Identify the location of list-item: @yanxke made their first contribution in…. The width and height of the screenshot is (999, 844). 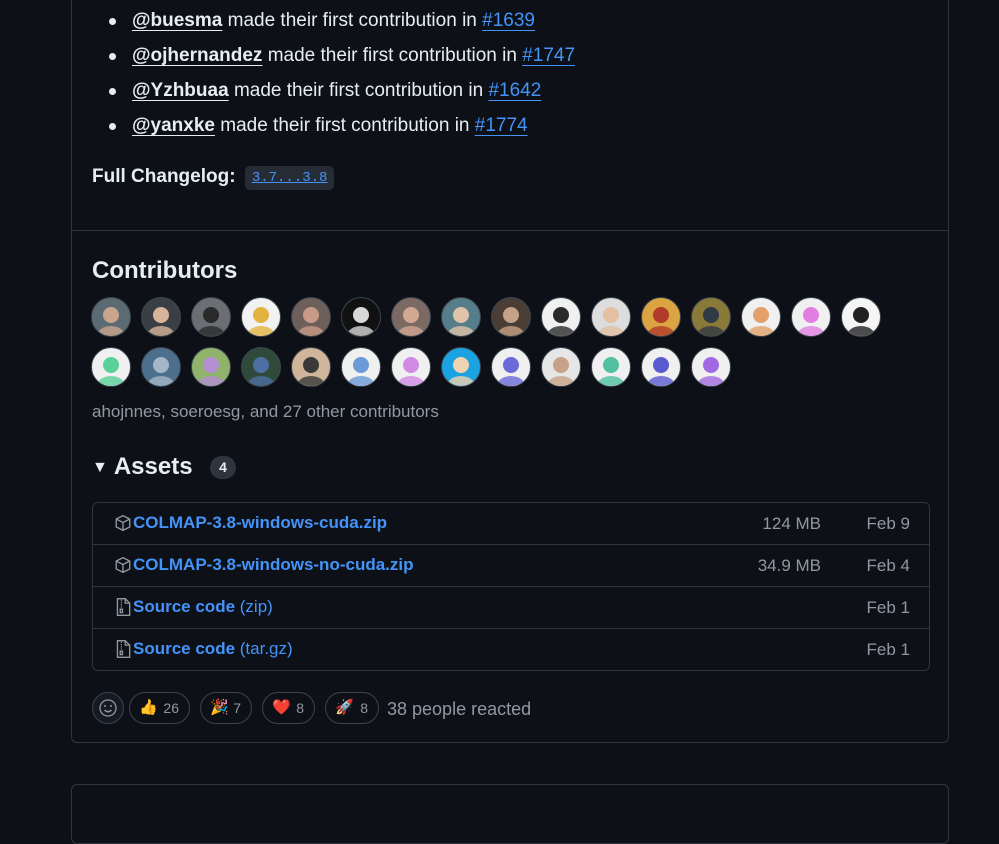
(341, 128).